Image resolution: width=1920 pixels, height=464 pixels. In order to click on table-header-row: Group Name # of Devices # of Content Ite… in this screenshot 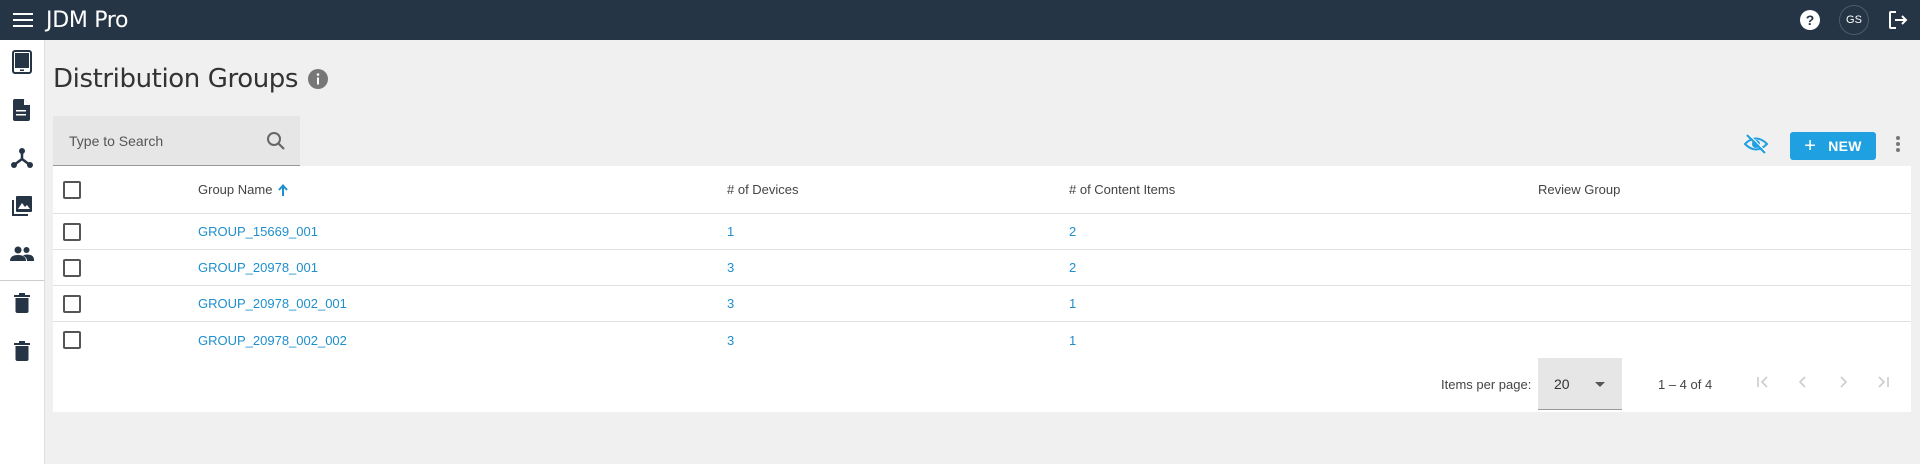, I will do `click(982, 190)`.